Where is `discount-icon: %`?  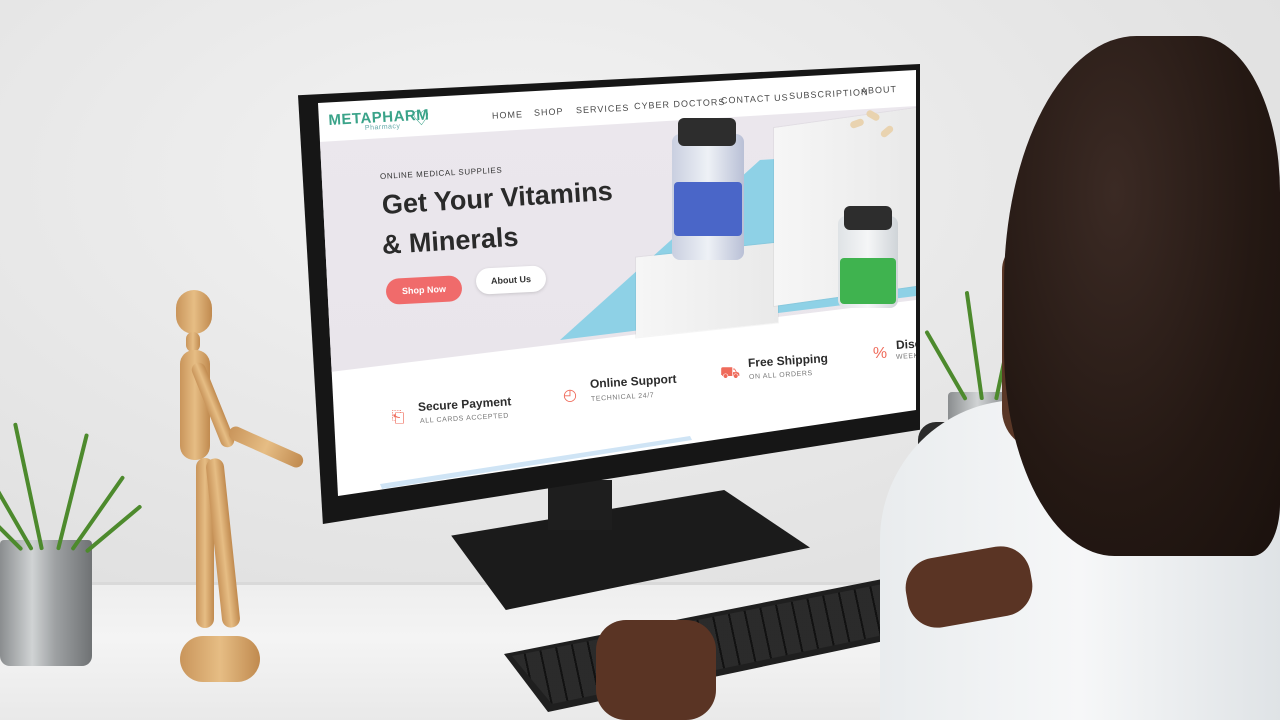
discount-icon: % is located at coordinates (880, 353).